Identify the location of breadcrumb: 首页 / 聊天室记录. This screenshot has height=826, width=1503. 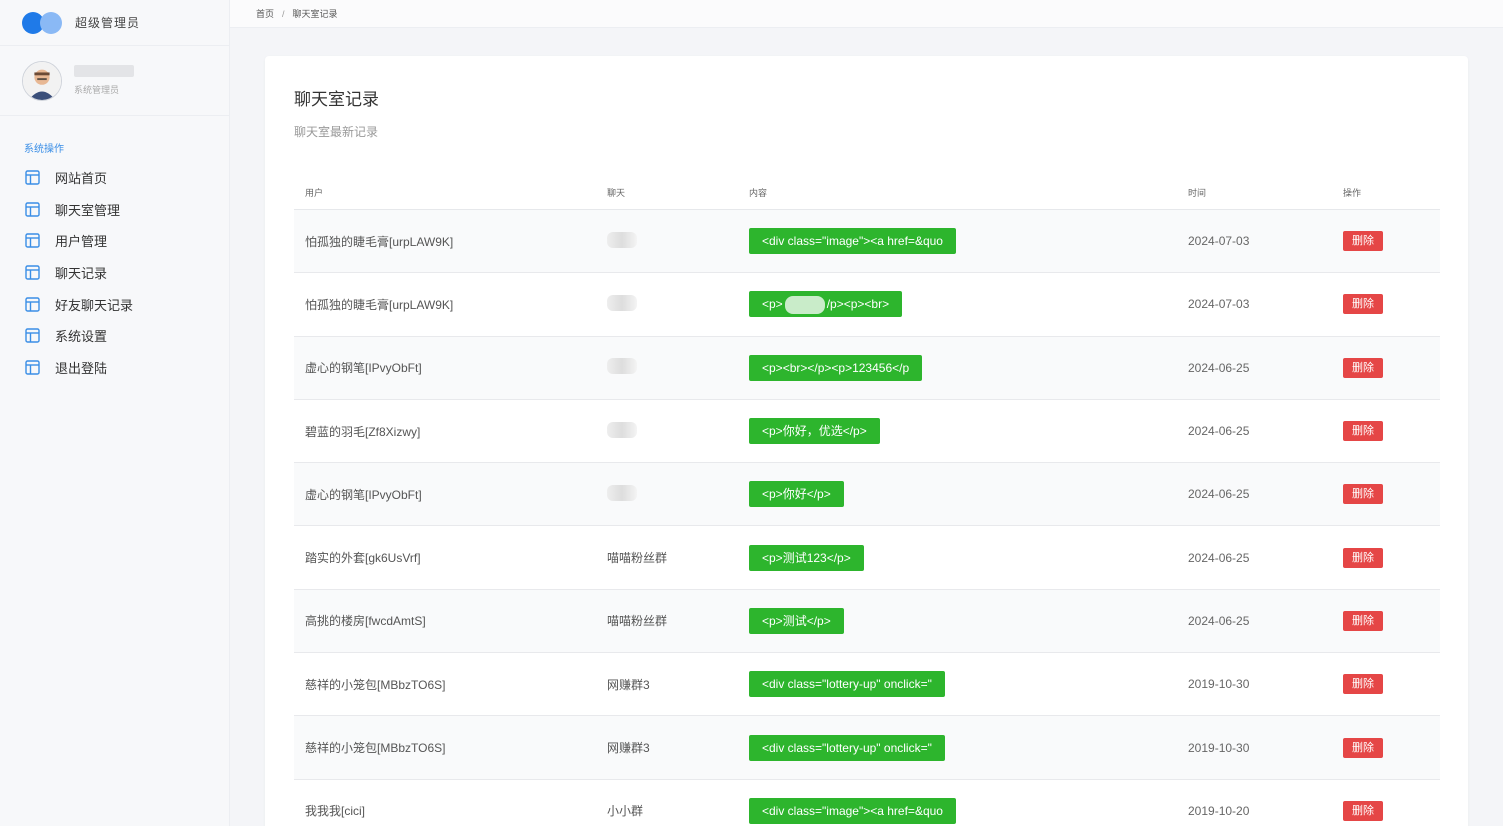
(866, 14).